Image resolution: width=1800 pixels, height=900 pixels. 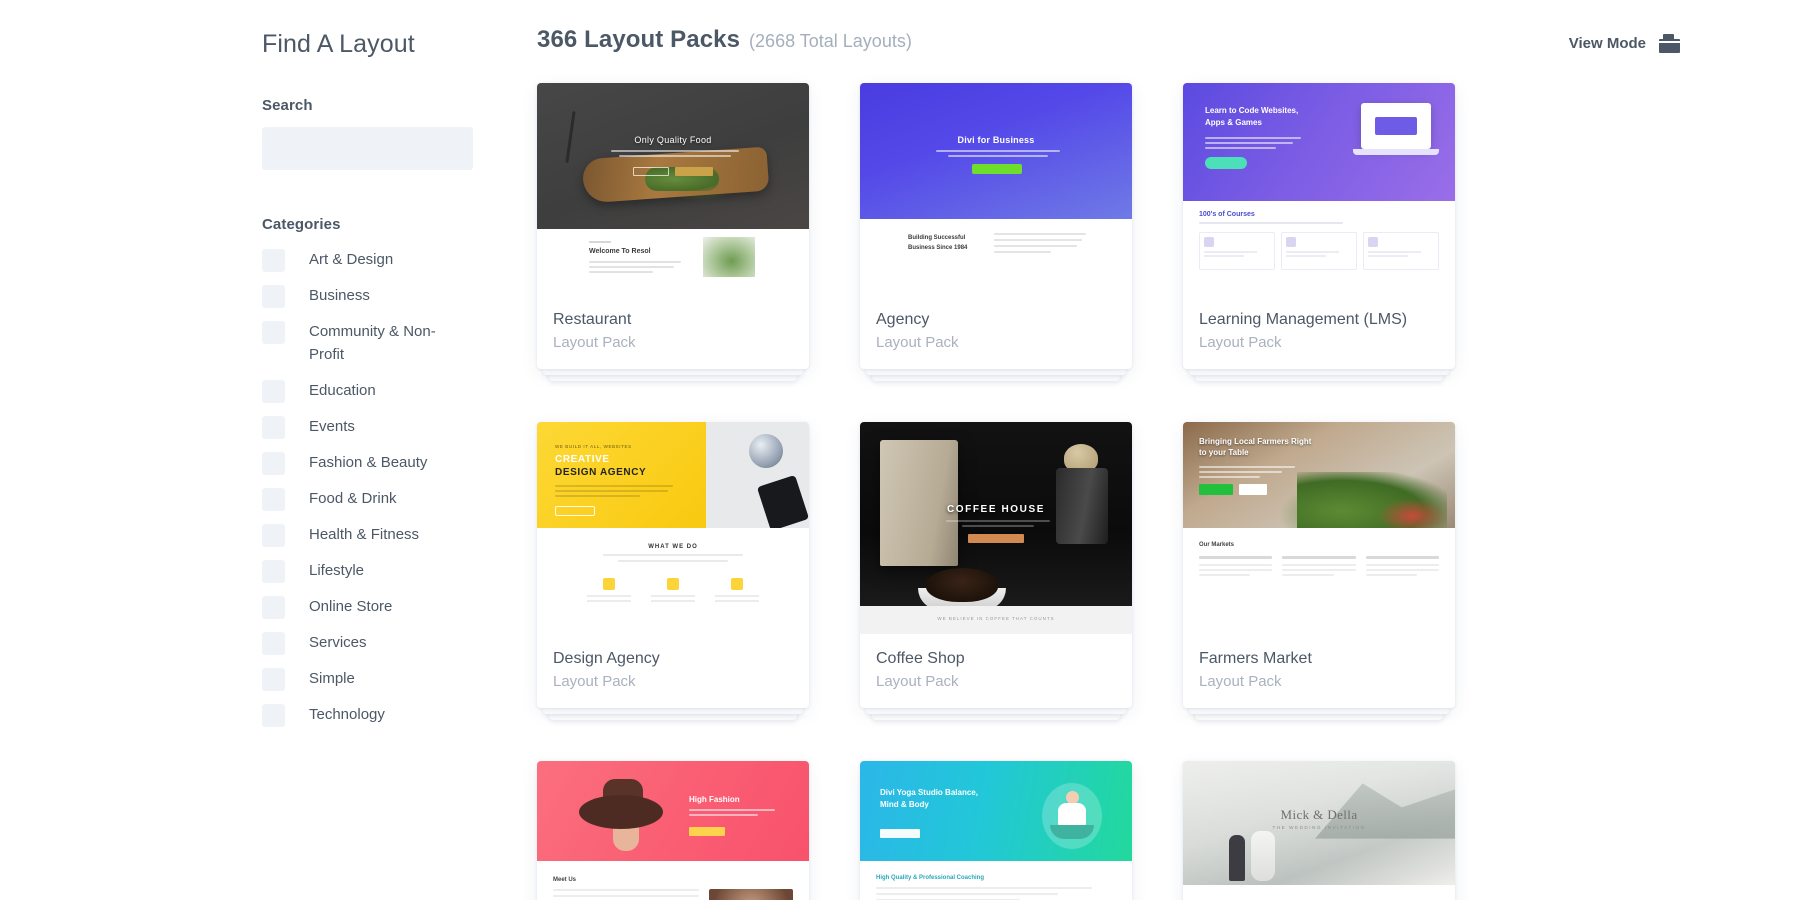 What do you see at coordinates (353, 498) in the screenshot?
I see `category-label: Food & Drink` at bounding box center [353, 498].